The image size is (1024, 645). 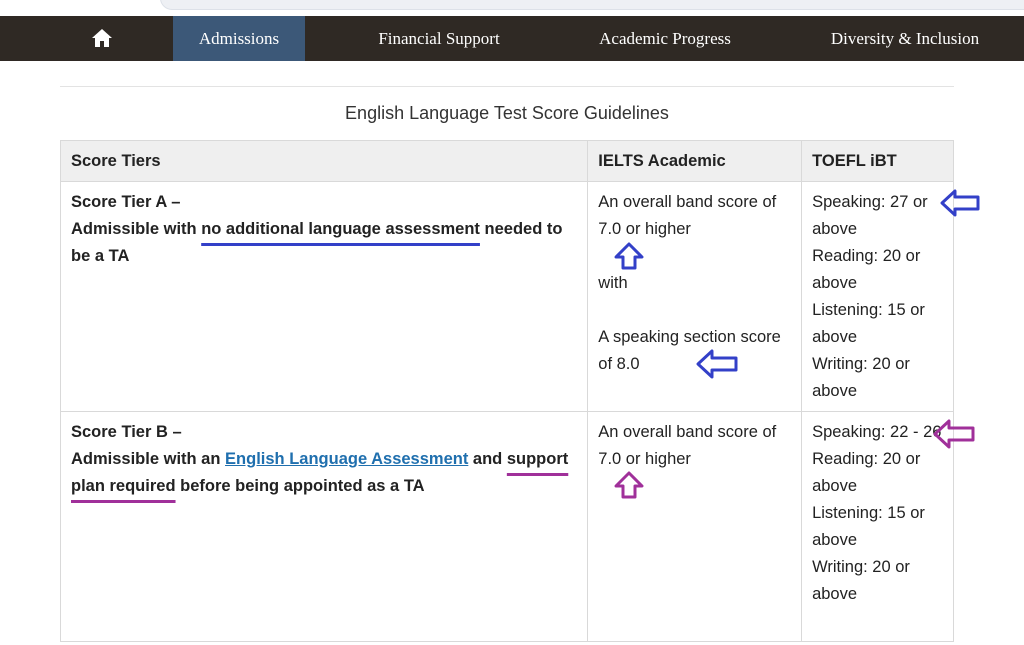 I want to click on tier-a-ielts-with: with, so click(x=613, y=283).